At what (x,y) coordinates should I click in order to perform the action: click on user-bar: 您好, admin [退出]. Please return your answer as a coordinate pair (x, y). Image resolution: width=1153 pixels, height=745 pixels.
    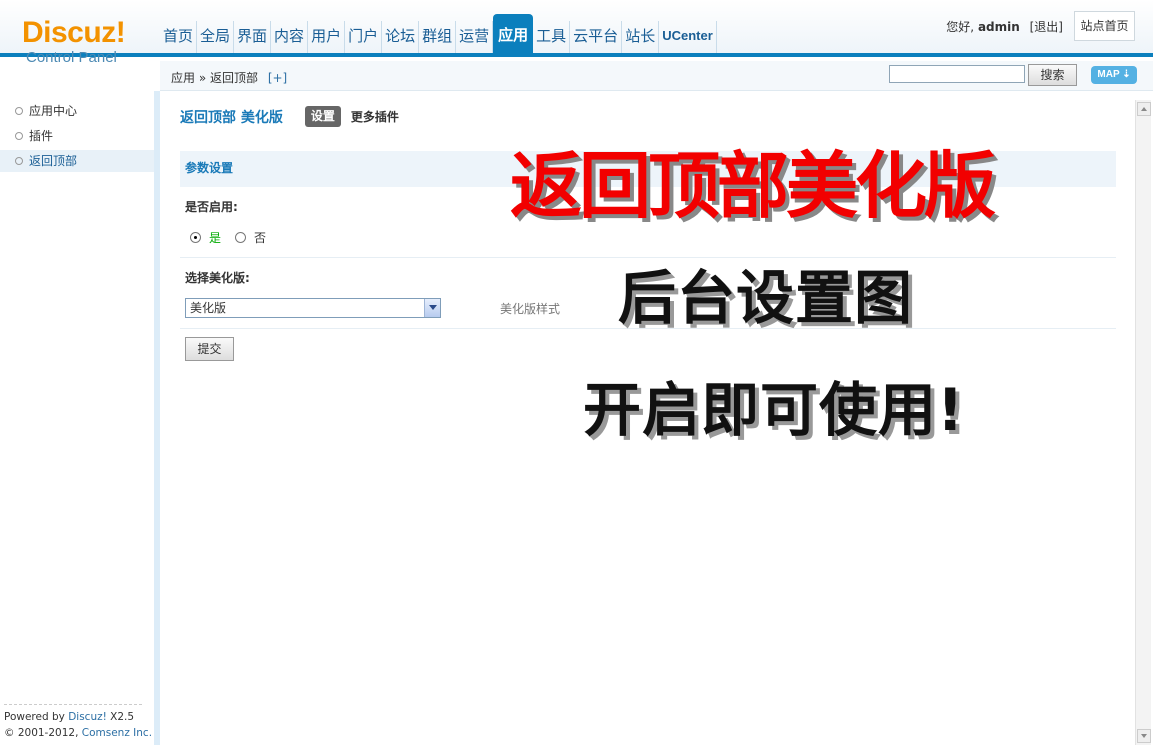
    Looking at the image, I should click on (1004, 26).